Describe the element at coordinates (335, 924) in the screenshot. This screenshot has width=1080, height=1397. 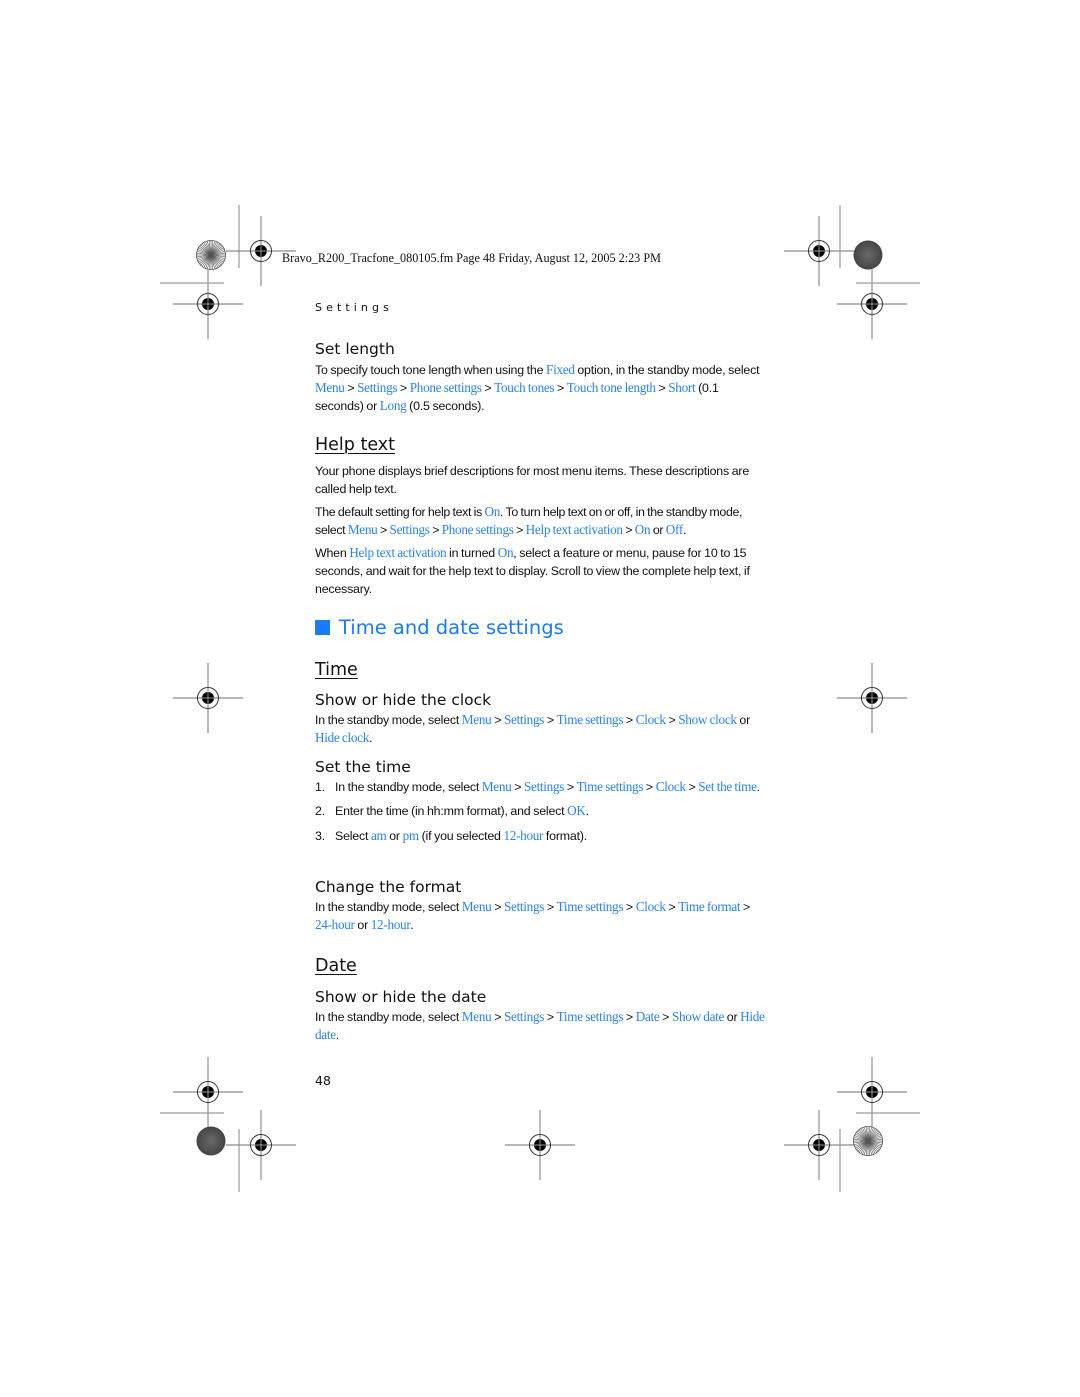
I see `menu-ref-24-hour: 24-hour` at that location.